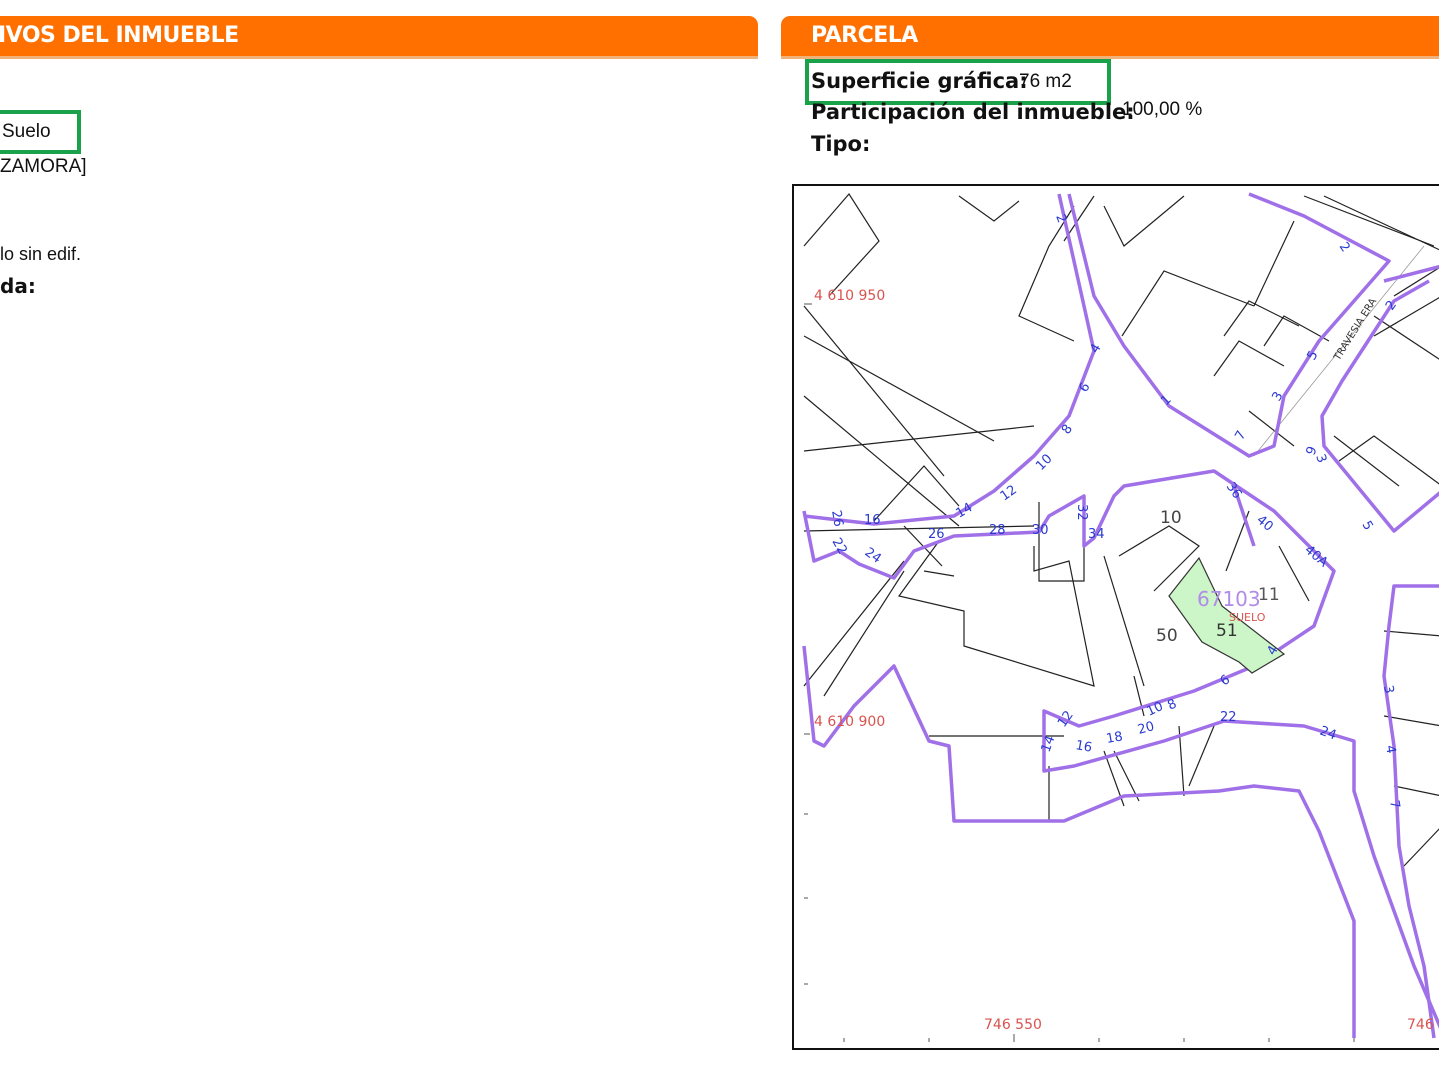  What do you see at coordinates (119, 35) in the screenshot?
I see `section-header-datos-inmueble-label: IVOS DEL INMUEBLE` at bounding box center [119, 35].